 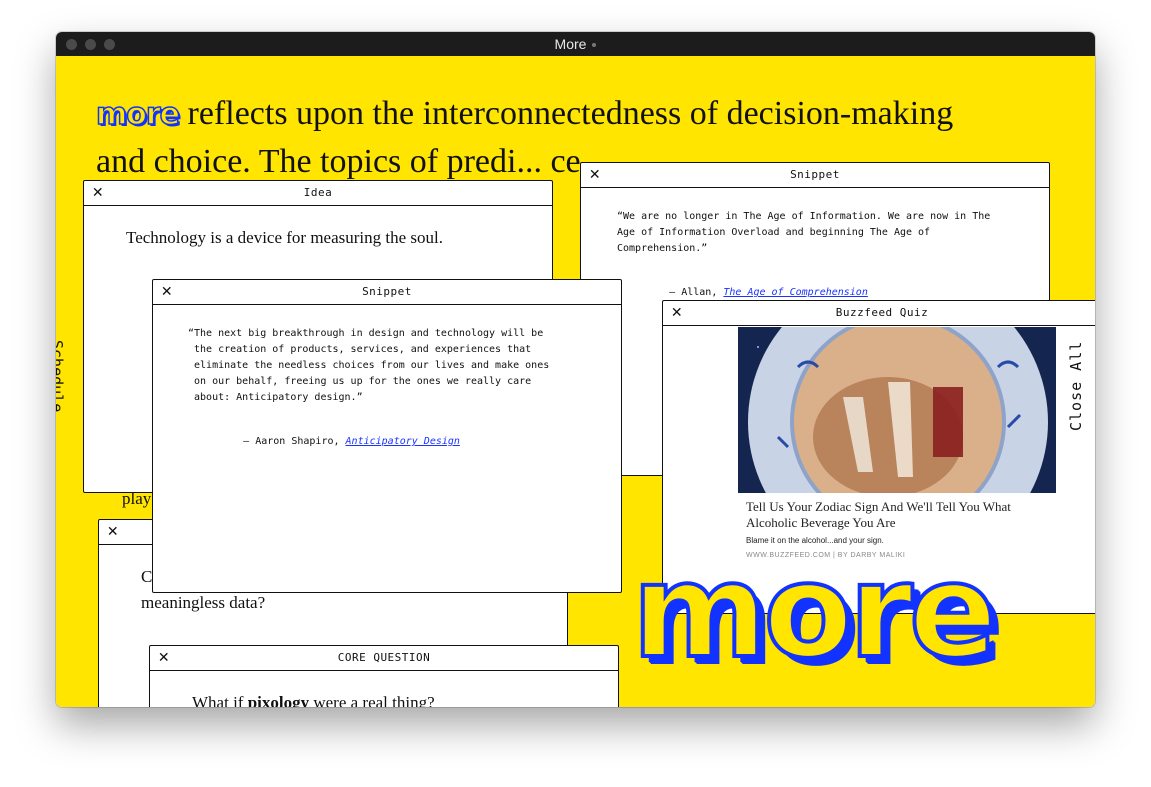 I want to click on title-bar: More, so click(x=575, y=44).